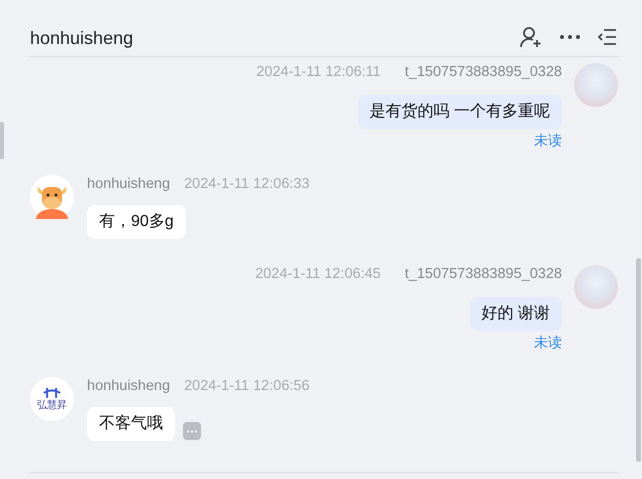 Image resolution: width=642 pixels, height=479 pixels. I want to click on message-time: 2024-1-11 12:06:56, so click(247, 386).